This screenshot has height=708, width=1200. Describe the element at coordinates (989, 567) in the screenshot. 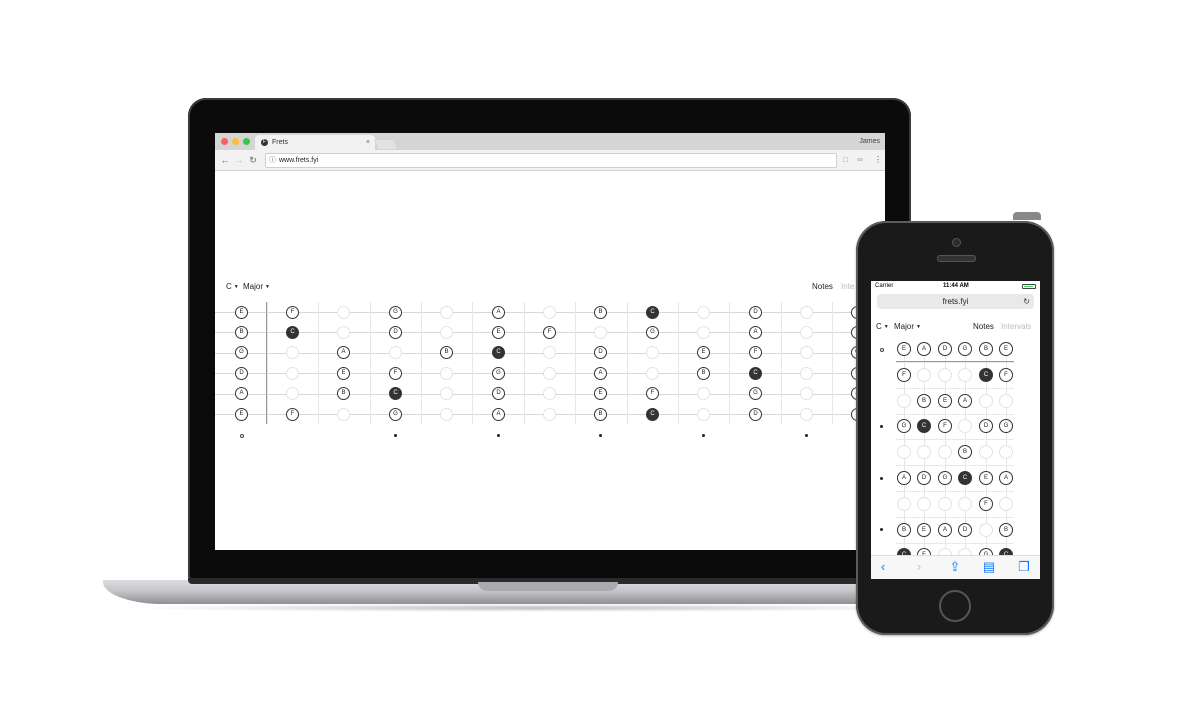

I see `bookmarks-icon: ▤` at that location.